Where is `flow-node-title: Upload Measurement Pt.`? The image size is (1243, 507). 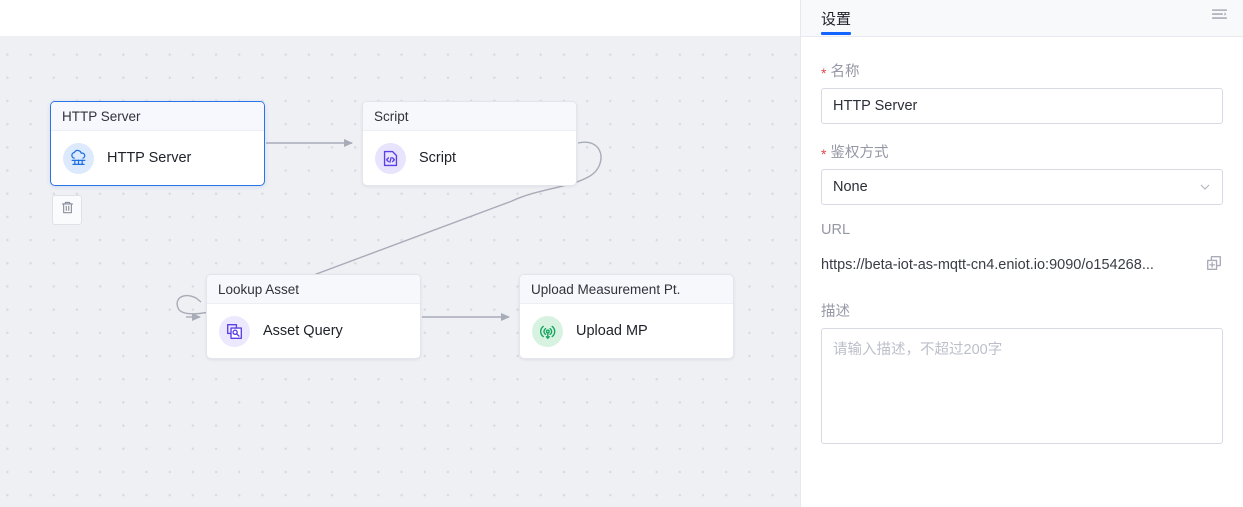 flow-node-title: Upload Measurement Pt. is located at coordinates (626, 289).